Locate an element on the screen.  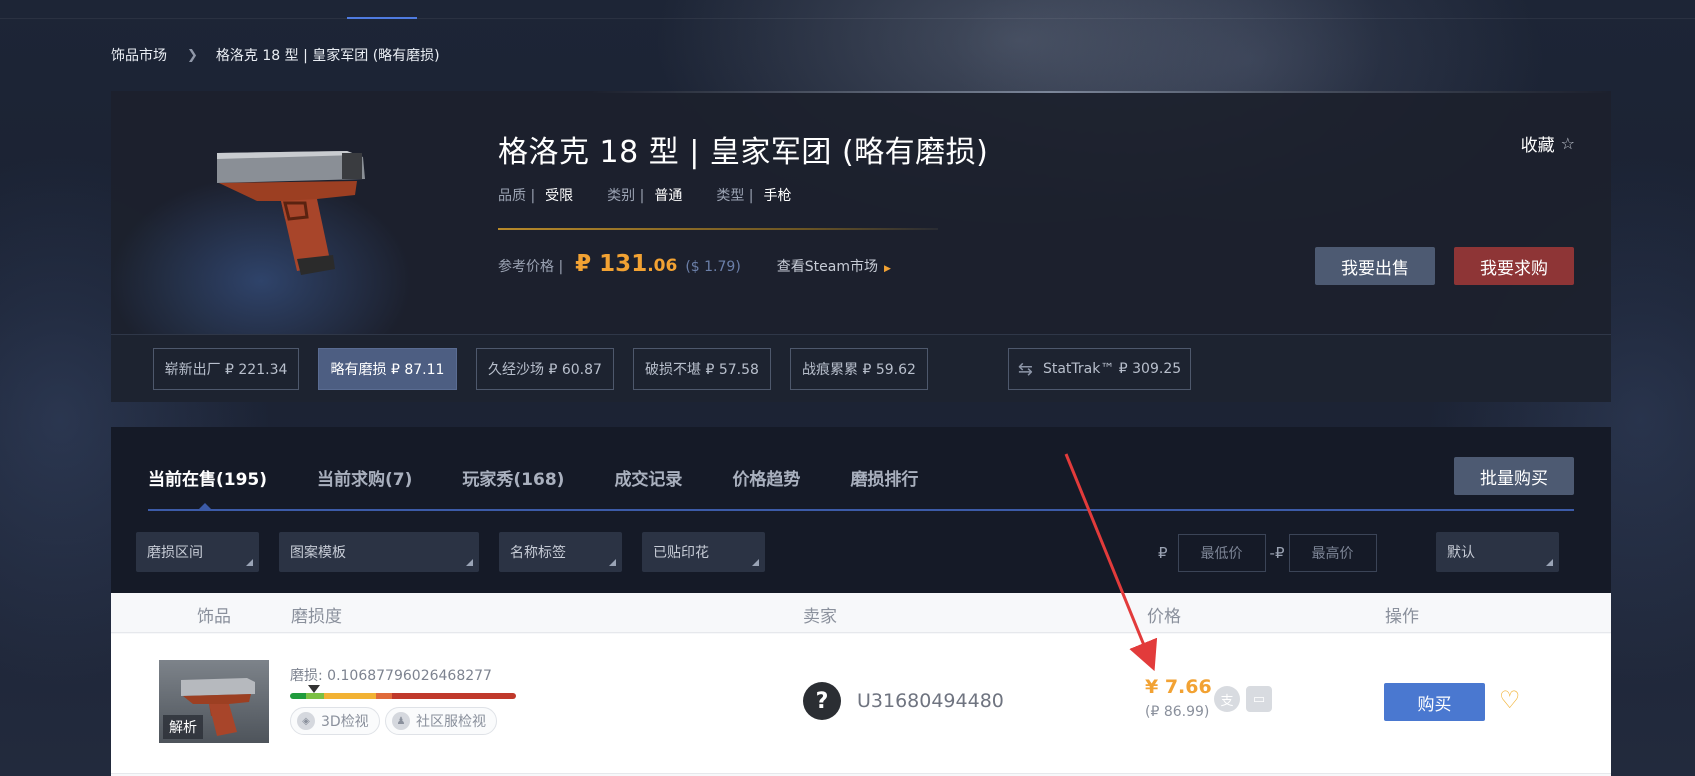
favorite-button: 收藏 ☆ is located at coordinates (1548, 143).